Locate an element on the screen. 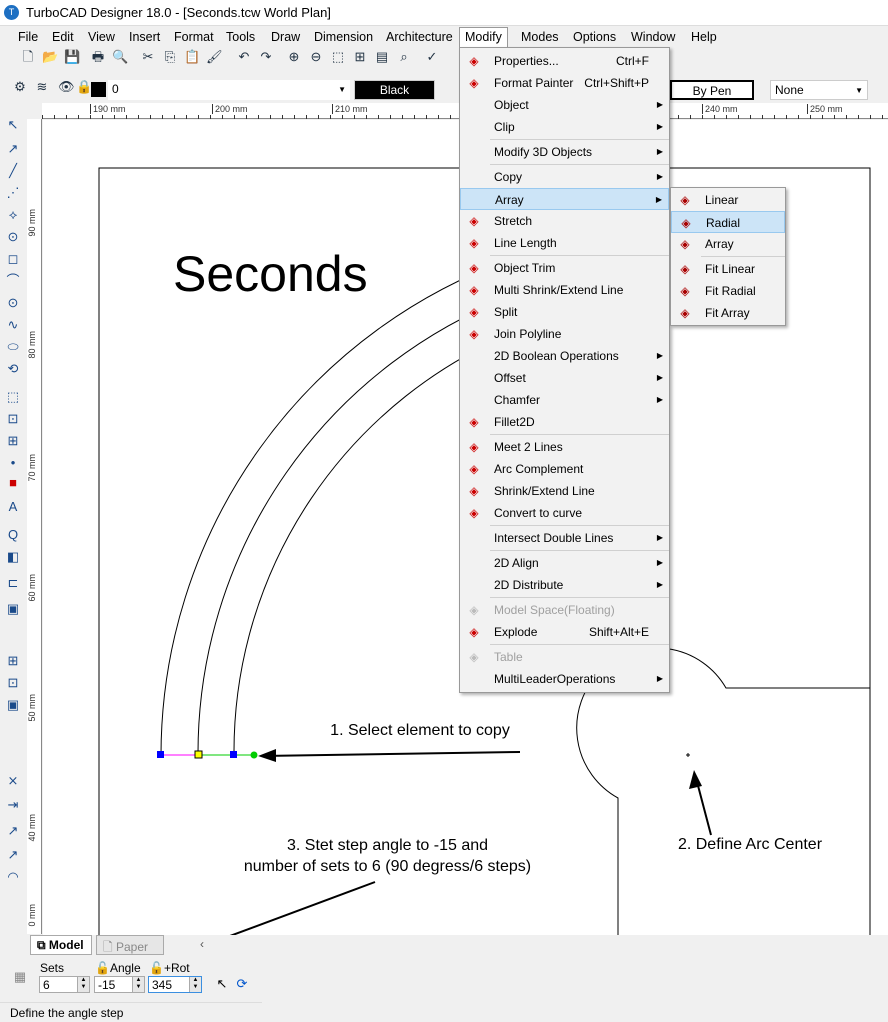  open-icon: 📂 is located at coordinates (50, 57).